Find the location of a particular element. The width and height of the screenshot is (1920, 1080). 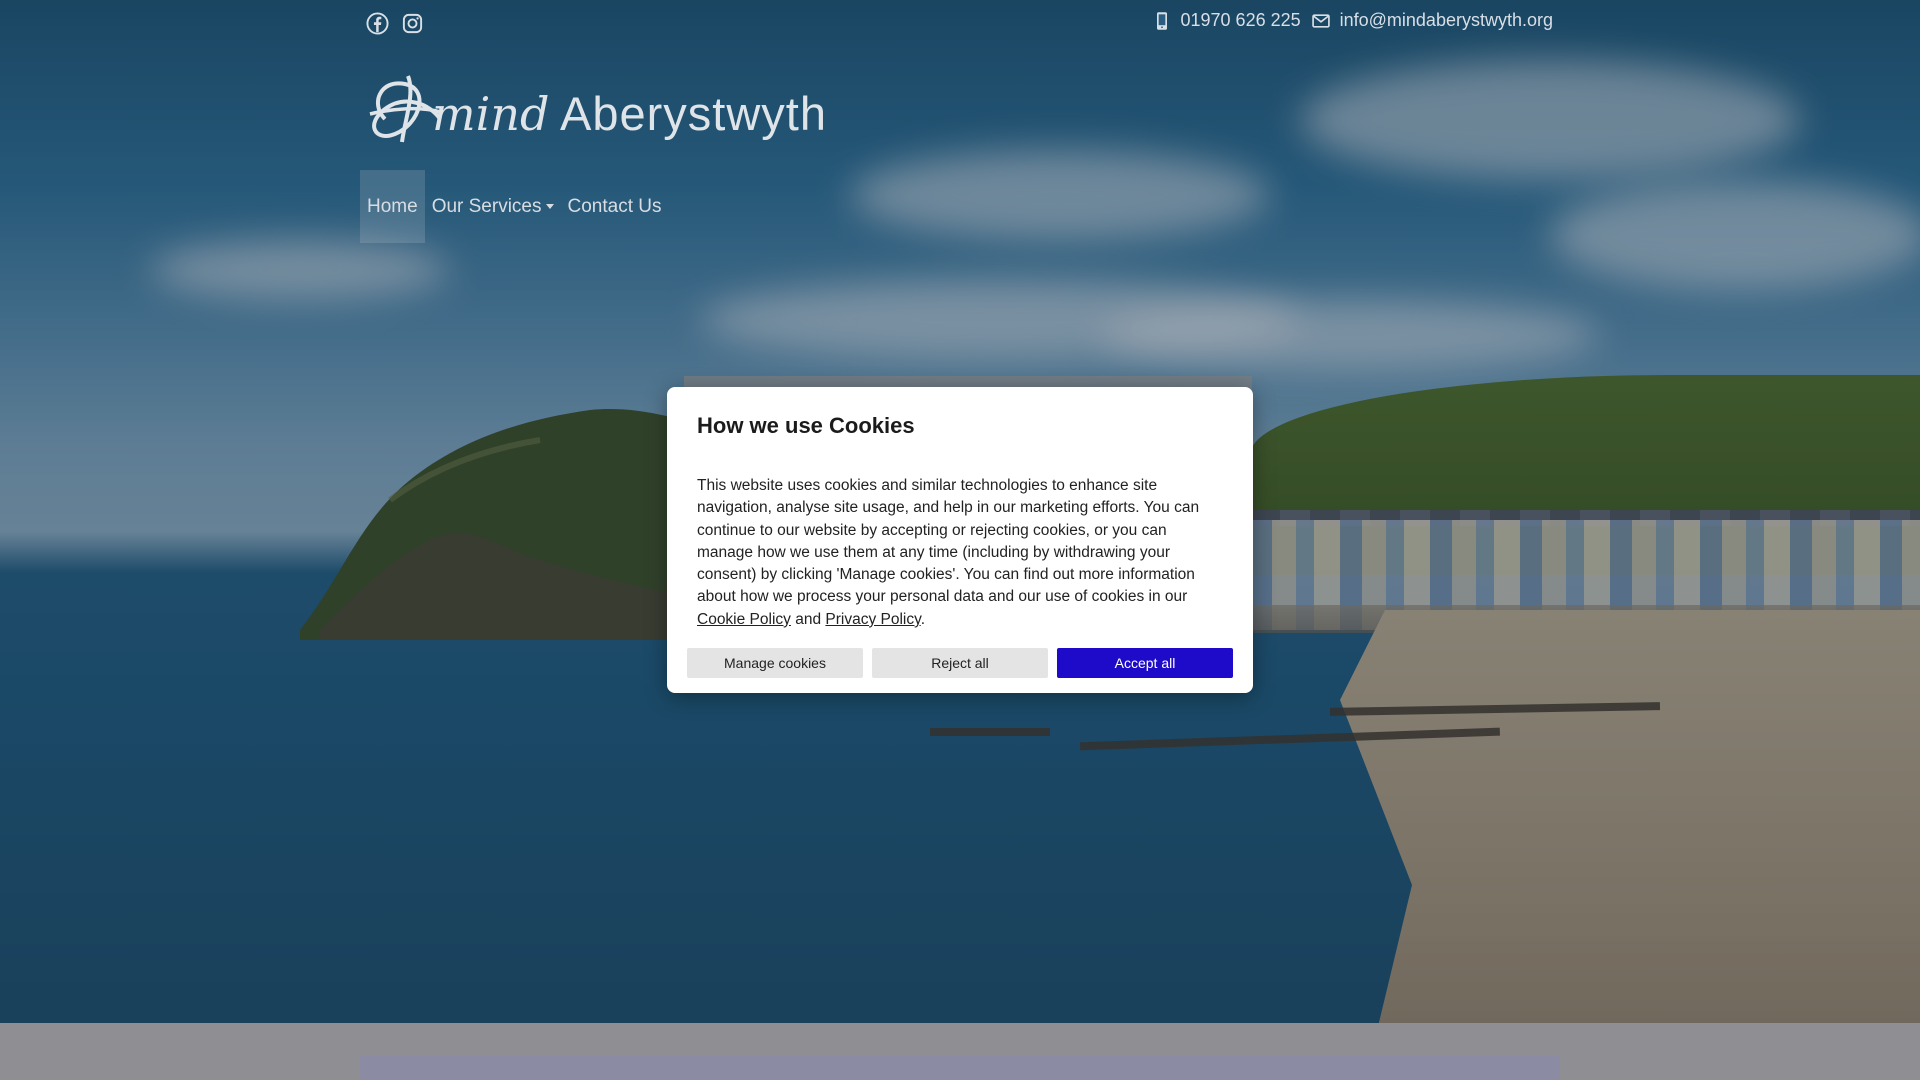

phone-contact: 01970 626 225 is located at coordinates (1226, 20).